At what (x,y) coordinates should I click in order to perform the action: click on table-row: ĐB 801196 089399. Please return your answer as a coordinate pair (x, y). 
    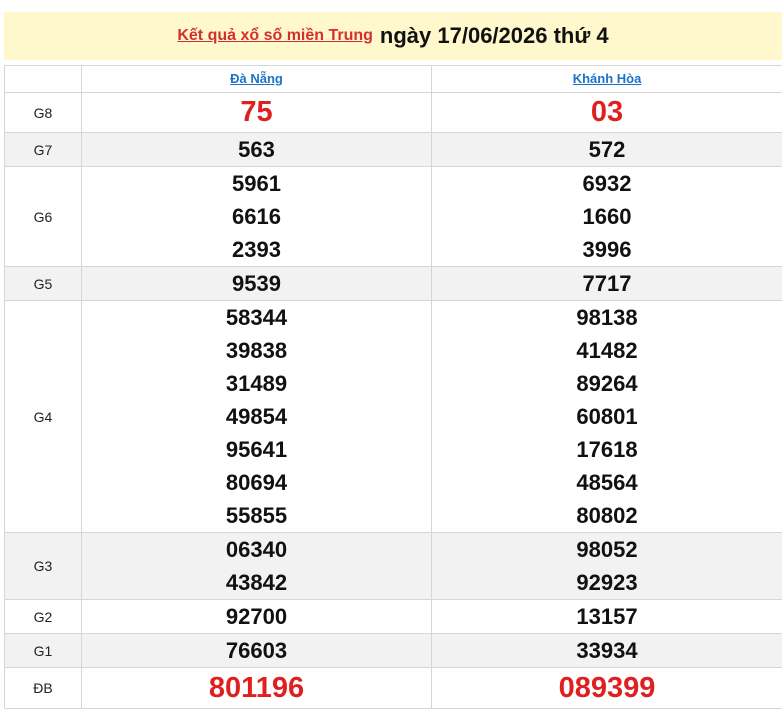
    Looking at the image, I should click on (393, 688).